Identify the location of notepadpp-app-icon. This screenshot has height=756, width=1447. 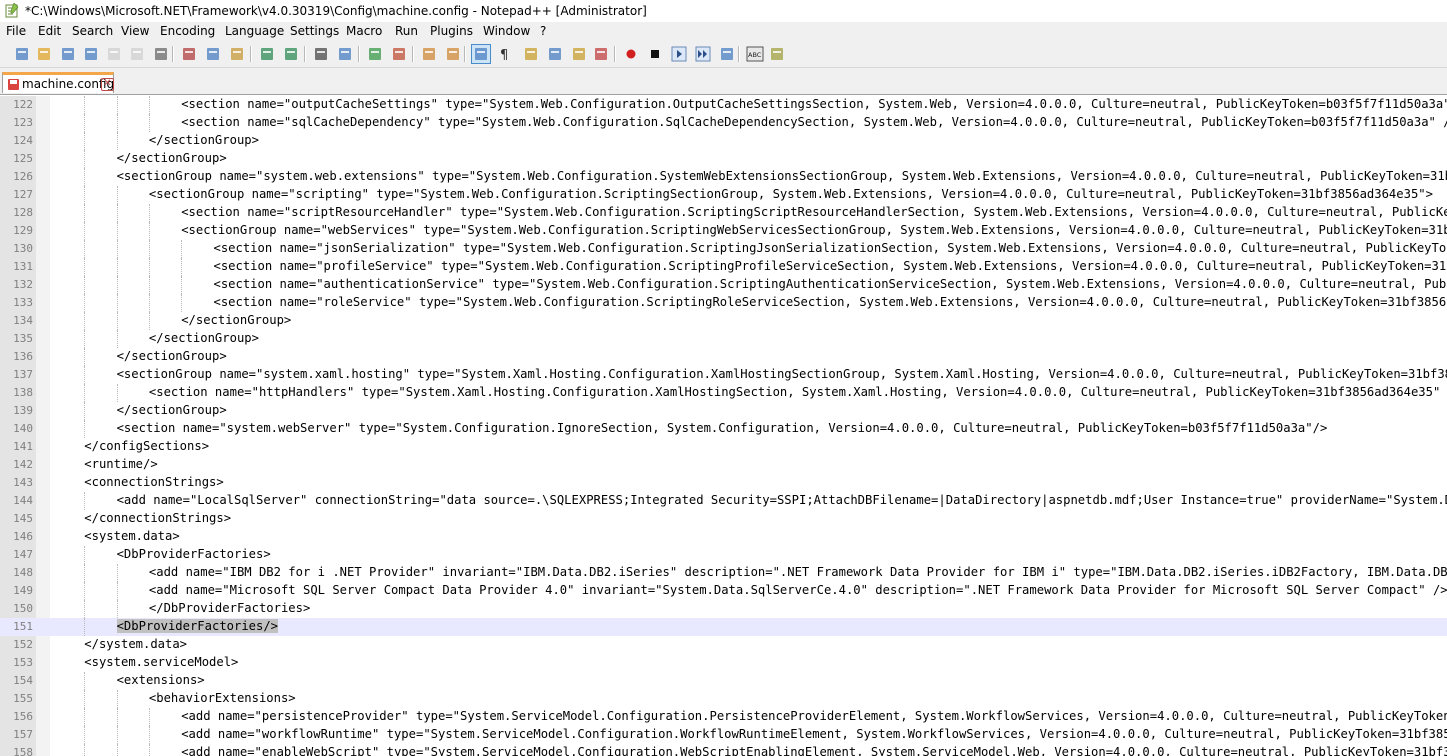
(12, 10).